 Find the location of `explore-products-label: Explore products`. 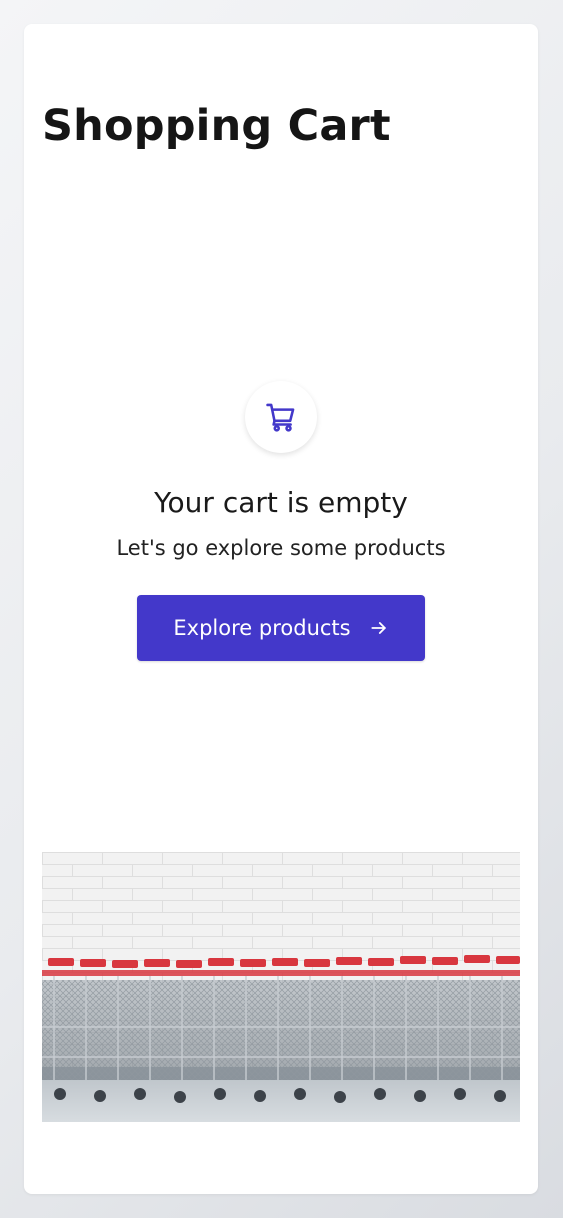

explore-products-label: Explore products is located at coordinates (262, 628).